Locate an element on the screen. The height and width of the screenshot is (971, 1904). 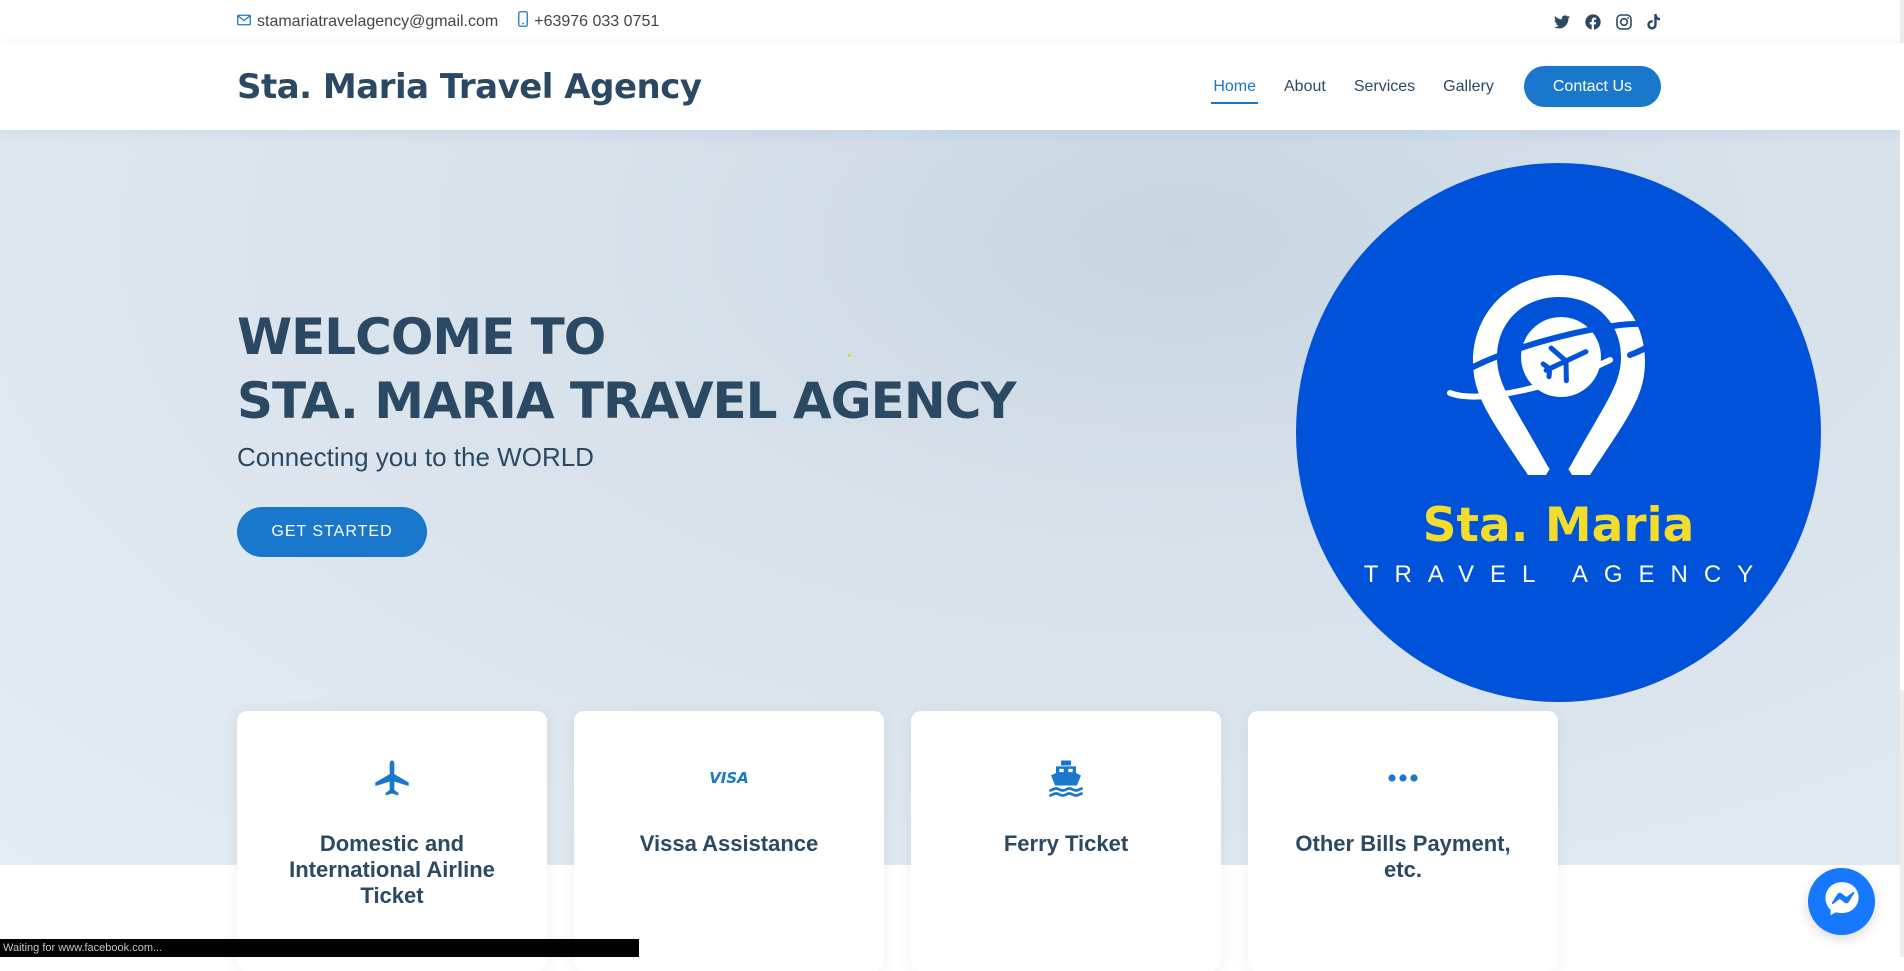
messenger-chat-button is located at coordinates (1841, 901).